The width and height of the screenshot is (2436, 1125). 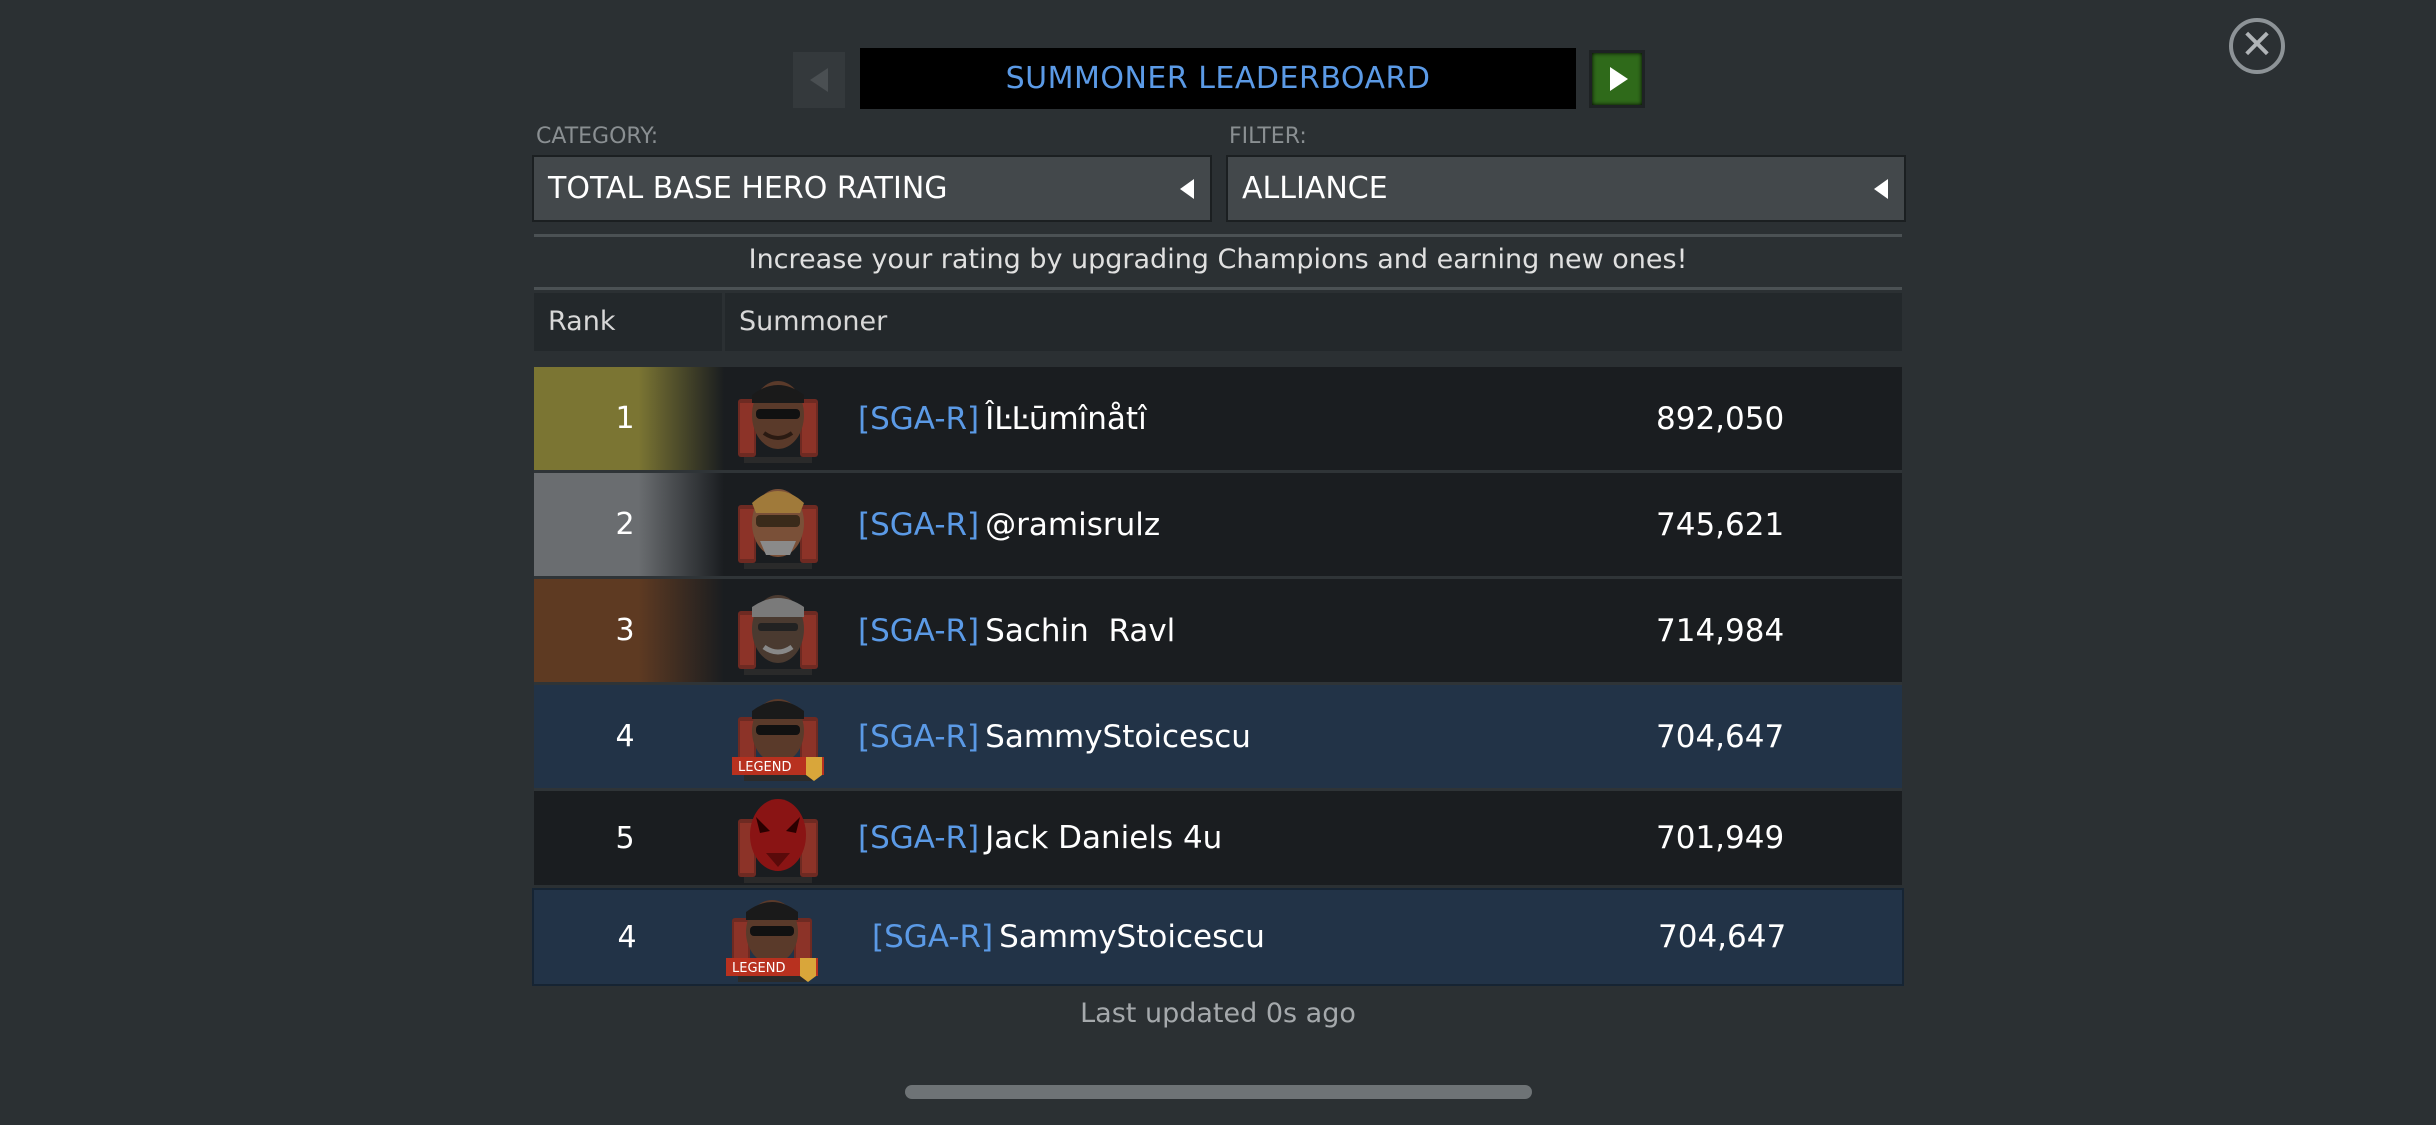 I want to click on last-updated-text: Last updated 0s ago, so click(x=1218, y=1013).